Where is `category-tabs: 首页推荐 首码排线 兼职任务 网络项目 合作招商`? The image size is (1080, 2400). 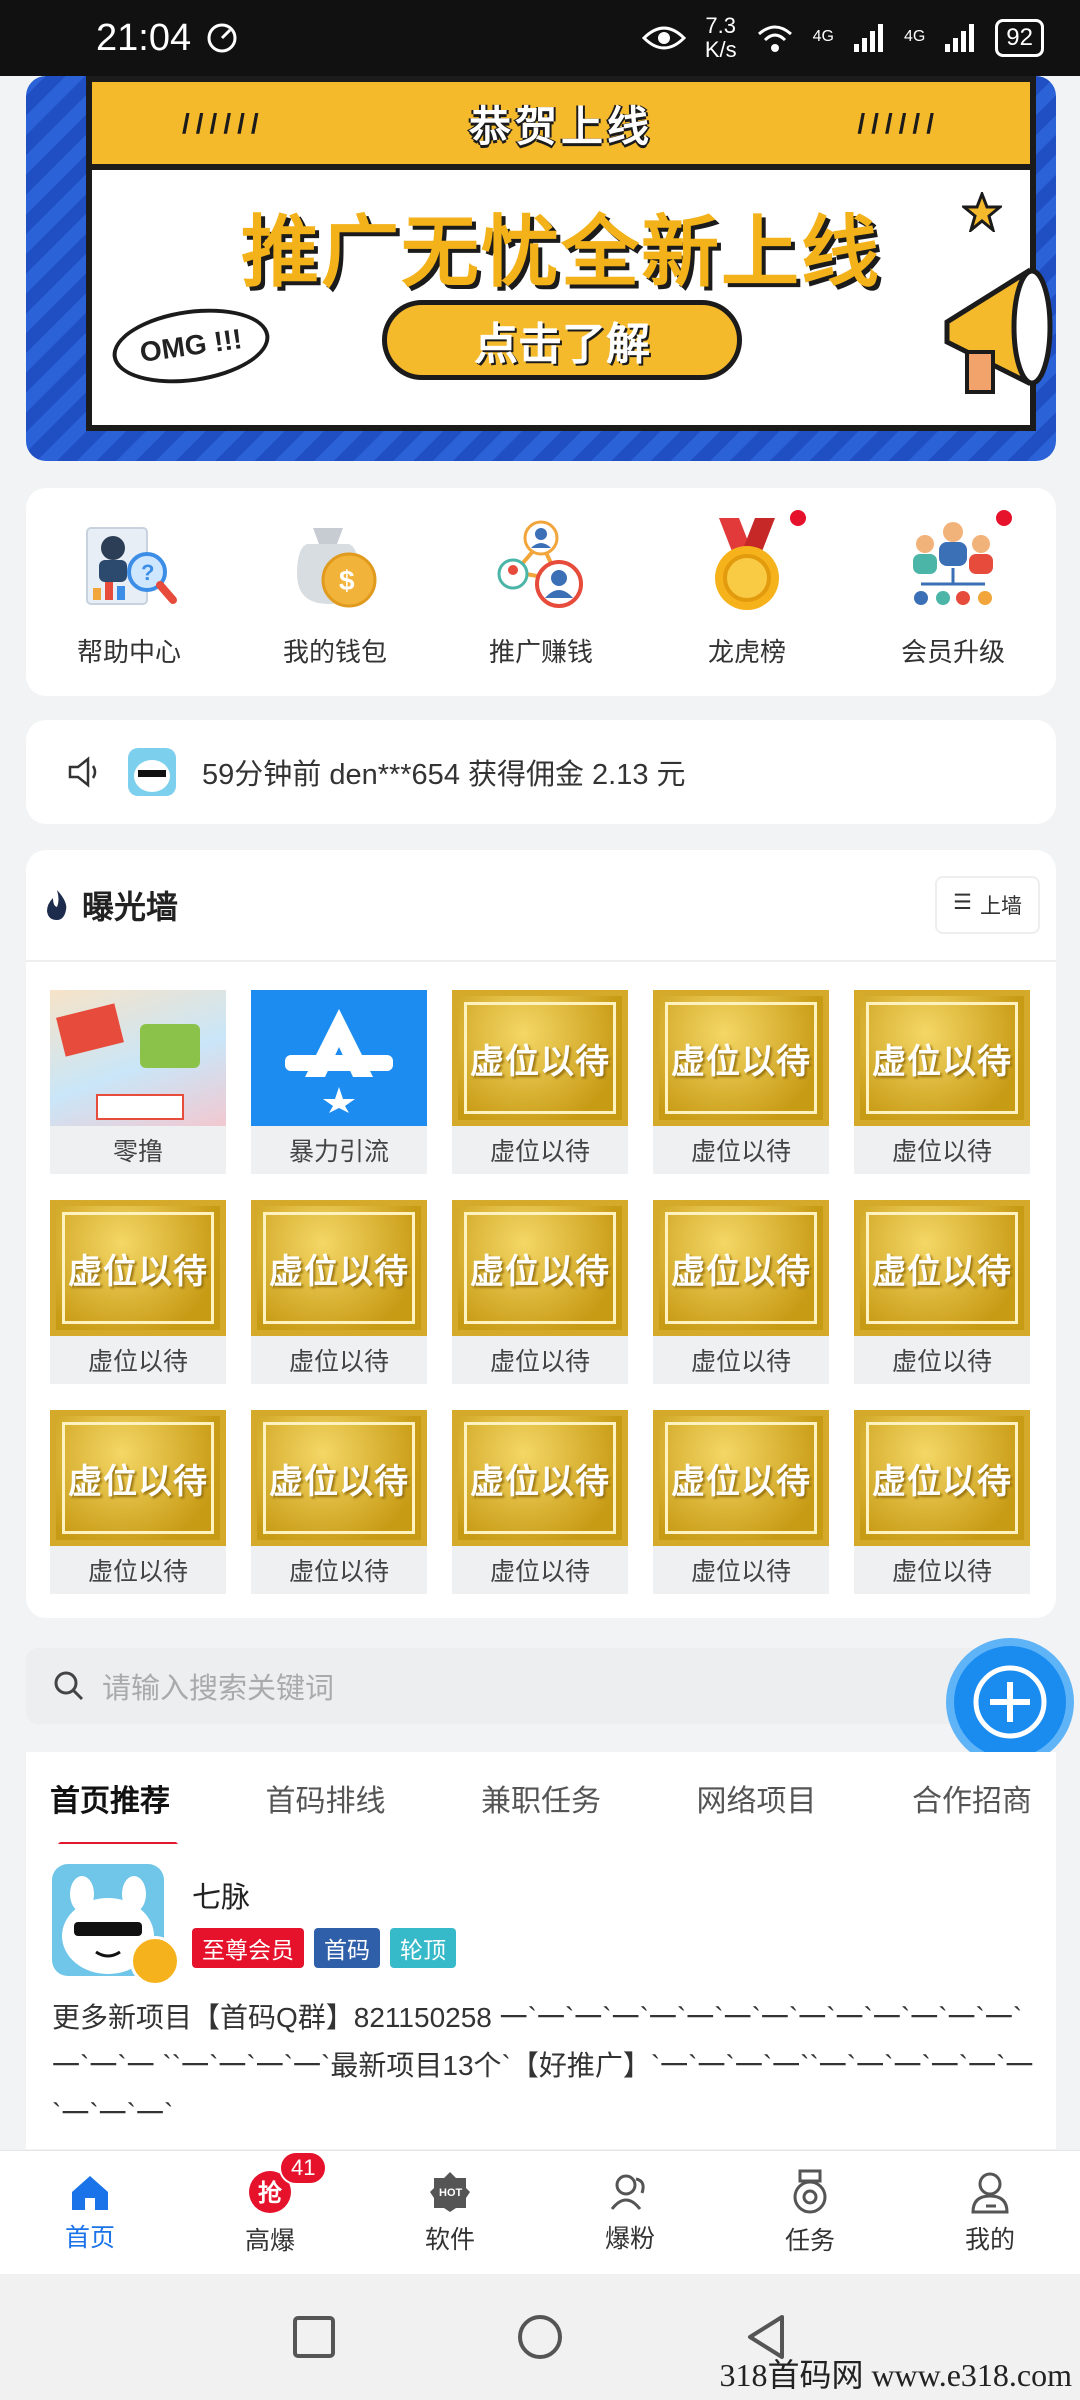
category-tabs: 首页推荐 首码排线 兼职任务 网络项目 合作招商 is located at coordinates (541, 1800).